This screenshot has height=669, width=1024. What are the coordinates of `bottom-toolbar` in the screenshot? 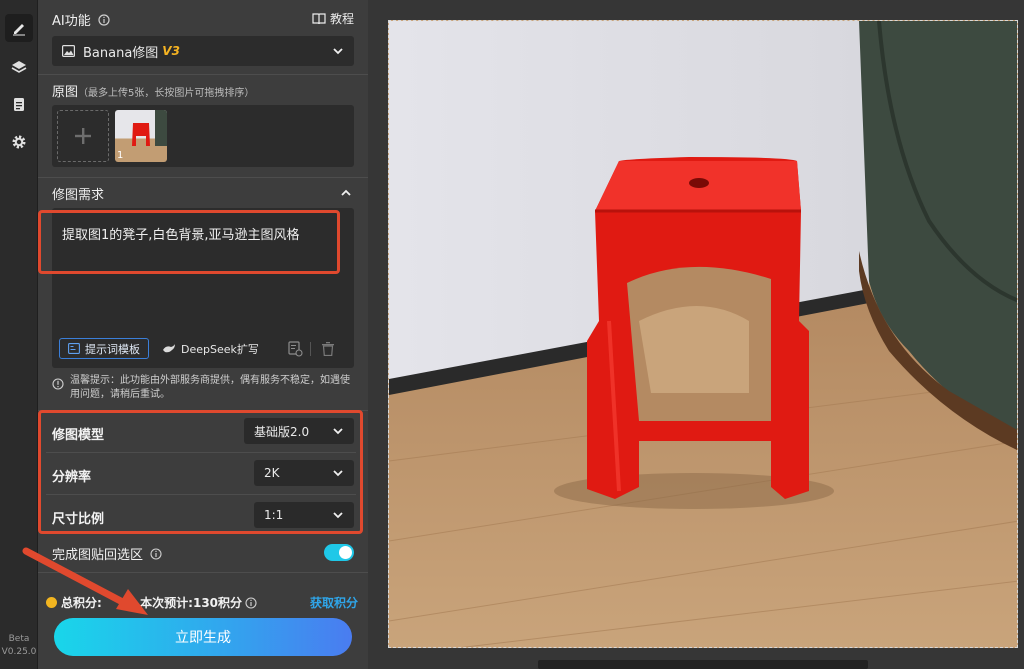 It's located at (703, 664).